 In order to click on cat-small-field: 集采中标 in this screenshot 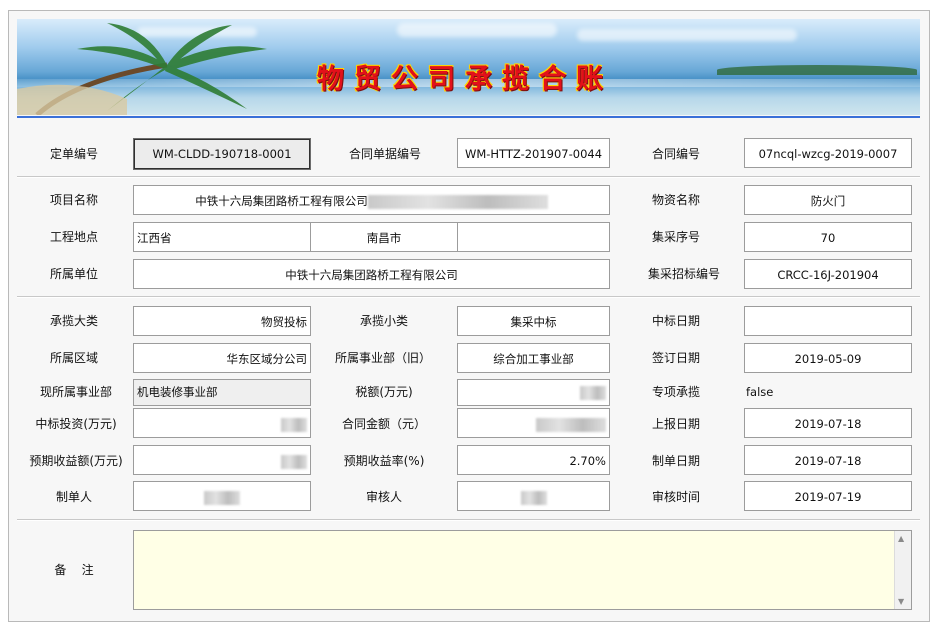, I will do `click(533, 321)`.